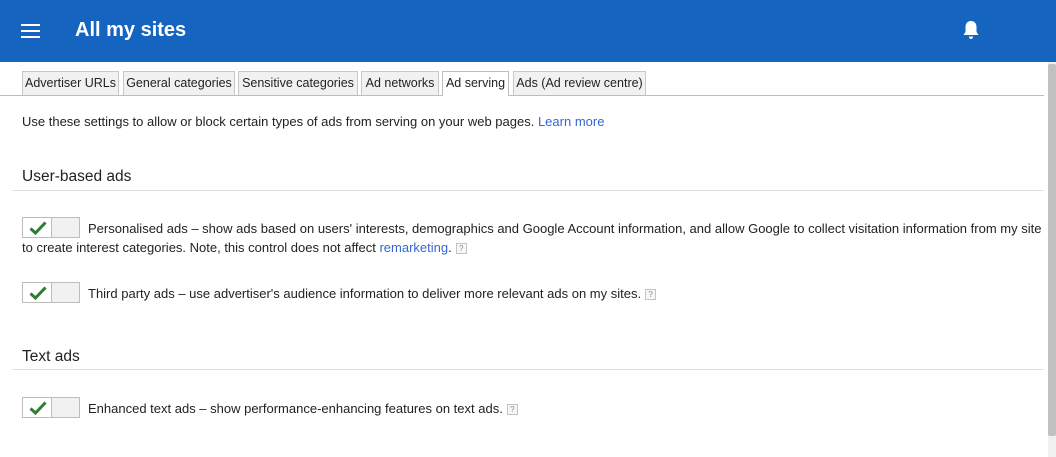 The width and height of the screenshot is (1056, 457). I want to click on tab-ads-review-centre: Ads (Ad review centre), so click(579, 83).